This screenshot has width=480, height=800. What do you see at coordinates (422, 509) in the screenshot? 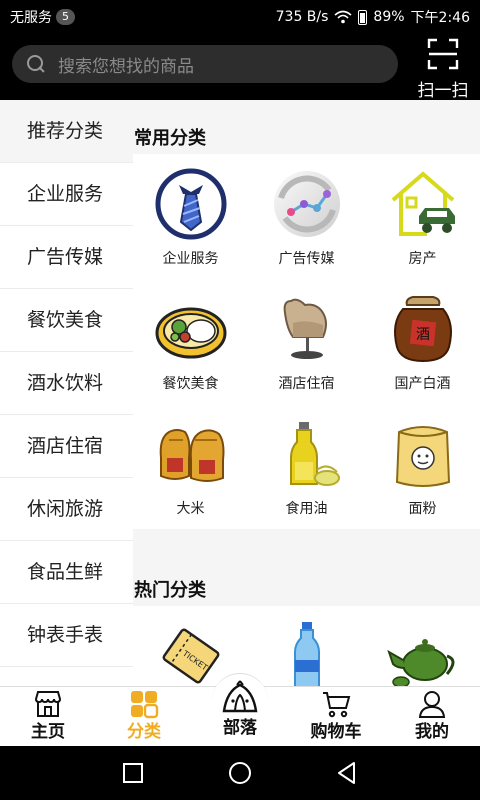
I see `category-label: 面粉` at bounding box center [422, 509].